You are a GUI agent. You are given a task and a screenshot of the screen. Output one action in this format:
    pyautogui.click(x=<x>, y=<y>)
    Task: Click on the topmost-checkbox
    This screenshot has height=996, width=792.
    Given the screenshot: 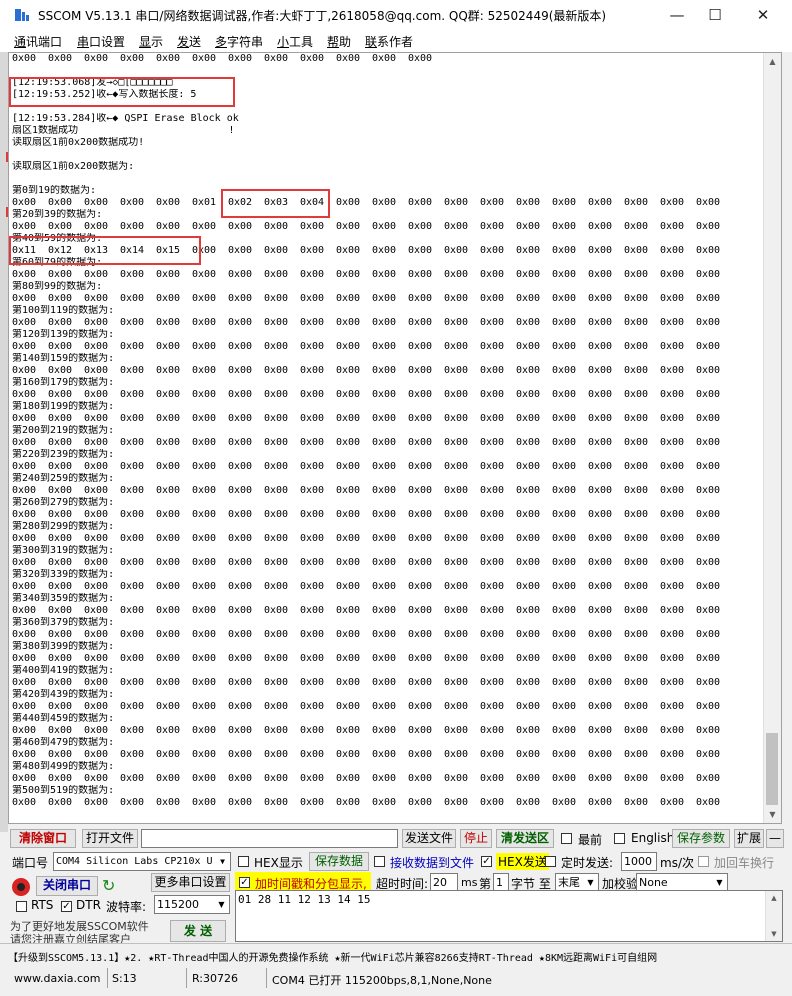 What is the action you would take?
    pyautogui.click(x=566, y=838)
    